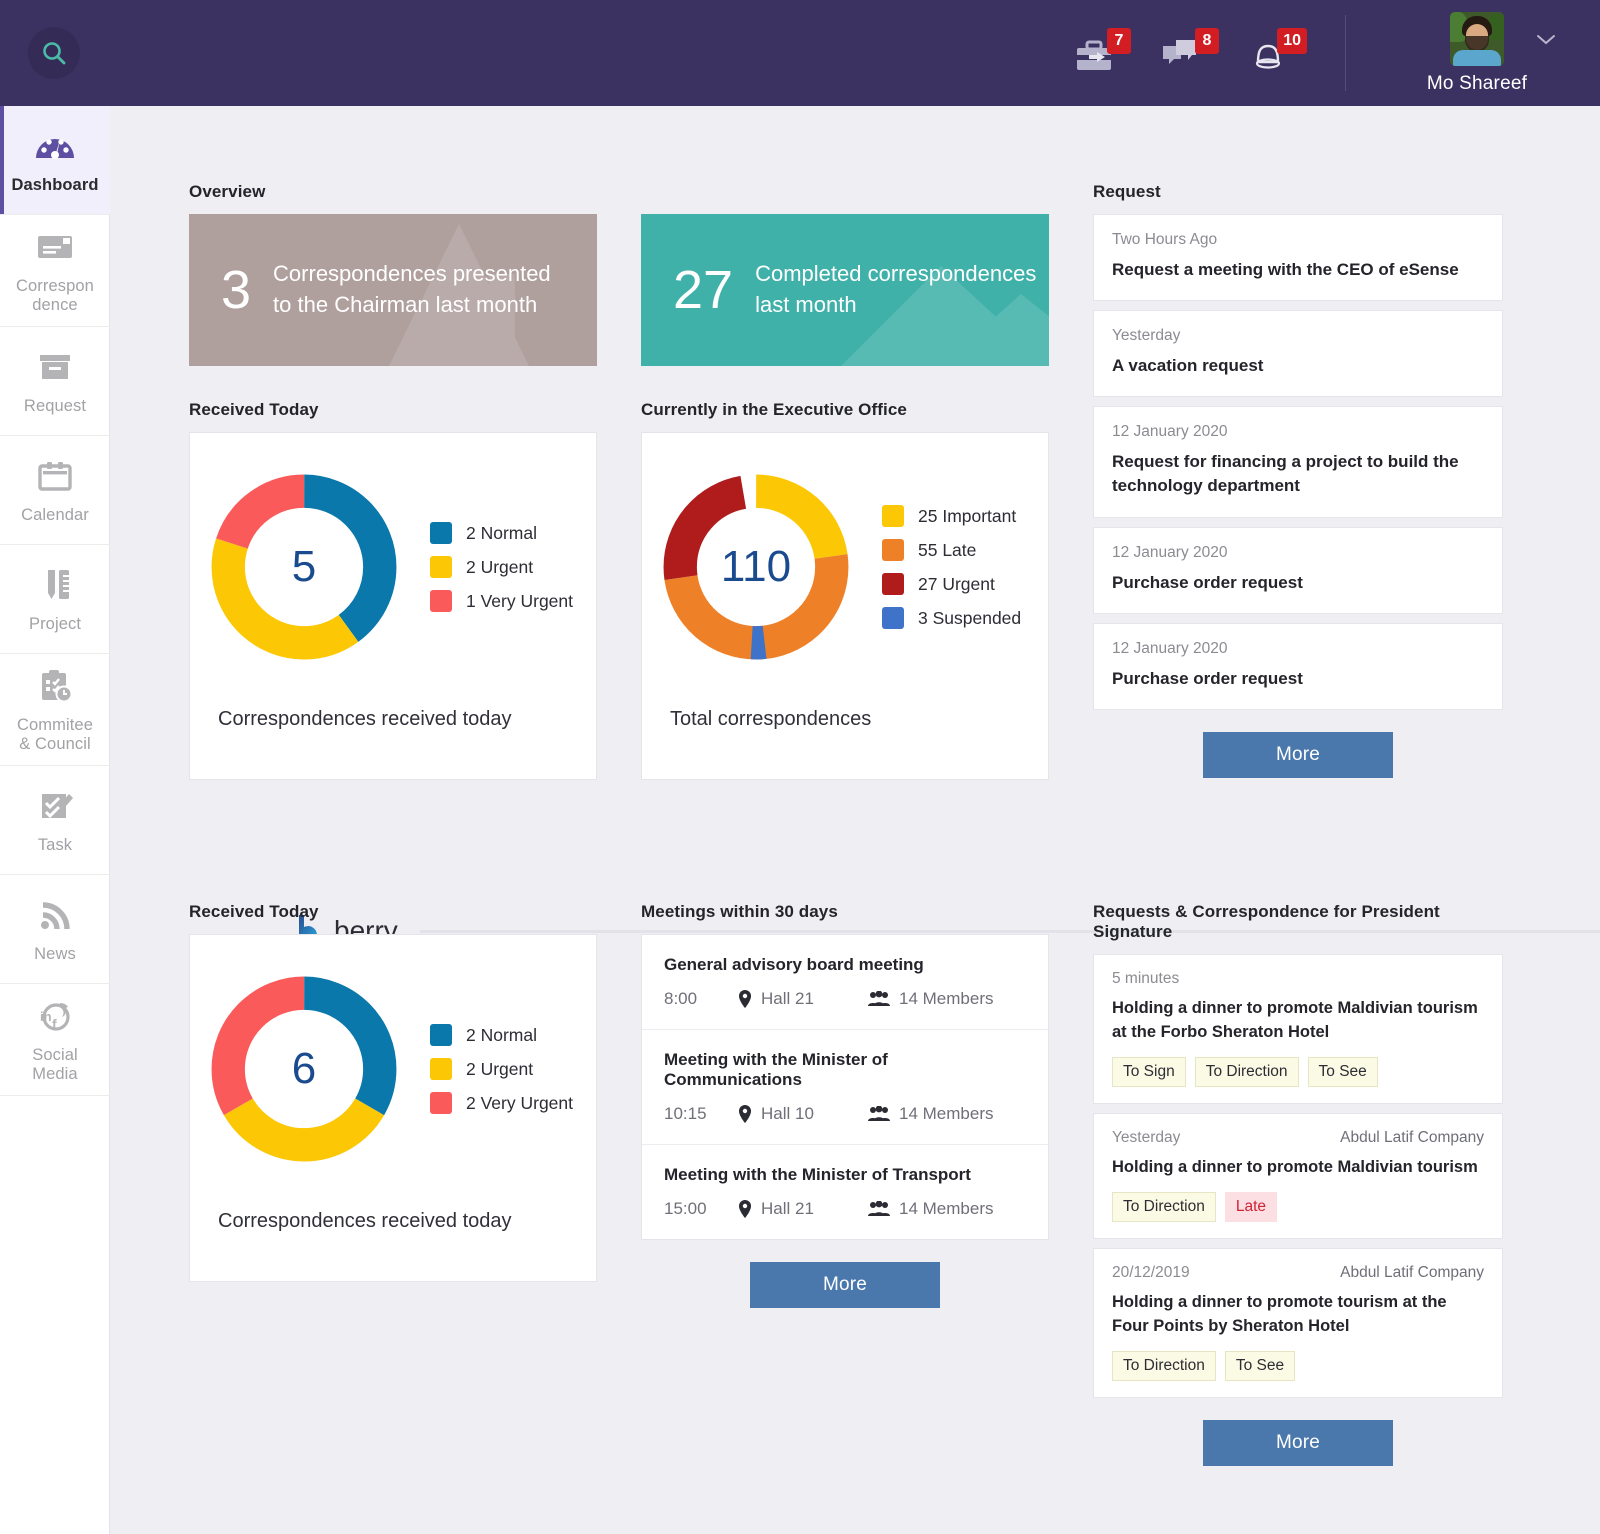 The height and width of the screenshot is (1534, 1600). What do you see at coordinates (1285, 269) in the screenshot?
I see `request-title: Request a meeting with the CEO of eSense` at bounding box center [1285, 269].